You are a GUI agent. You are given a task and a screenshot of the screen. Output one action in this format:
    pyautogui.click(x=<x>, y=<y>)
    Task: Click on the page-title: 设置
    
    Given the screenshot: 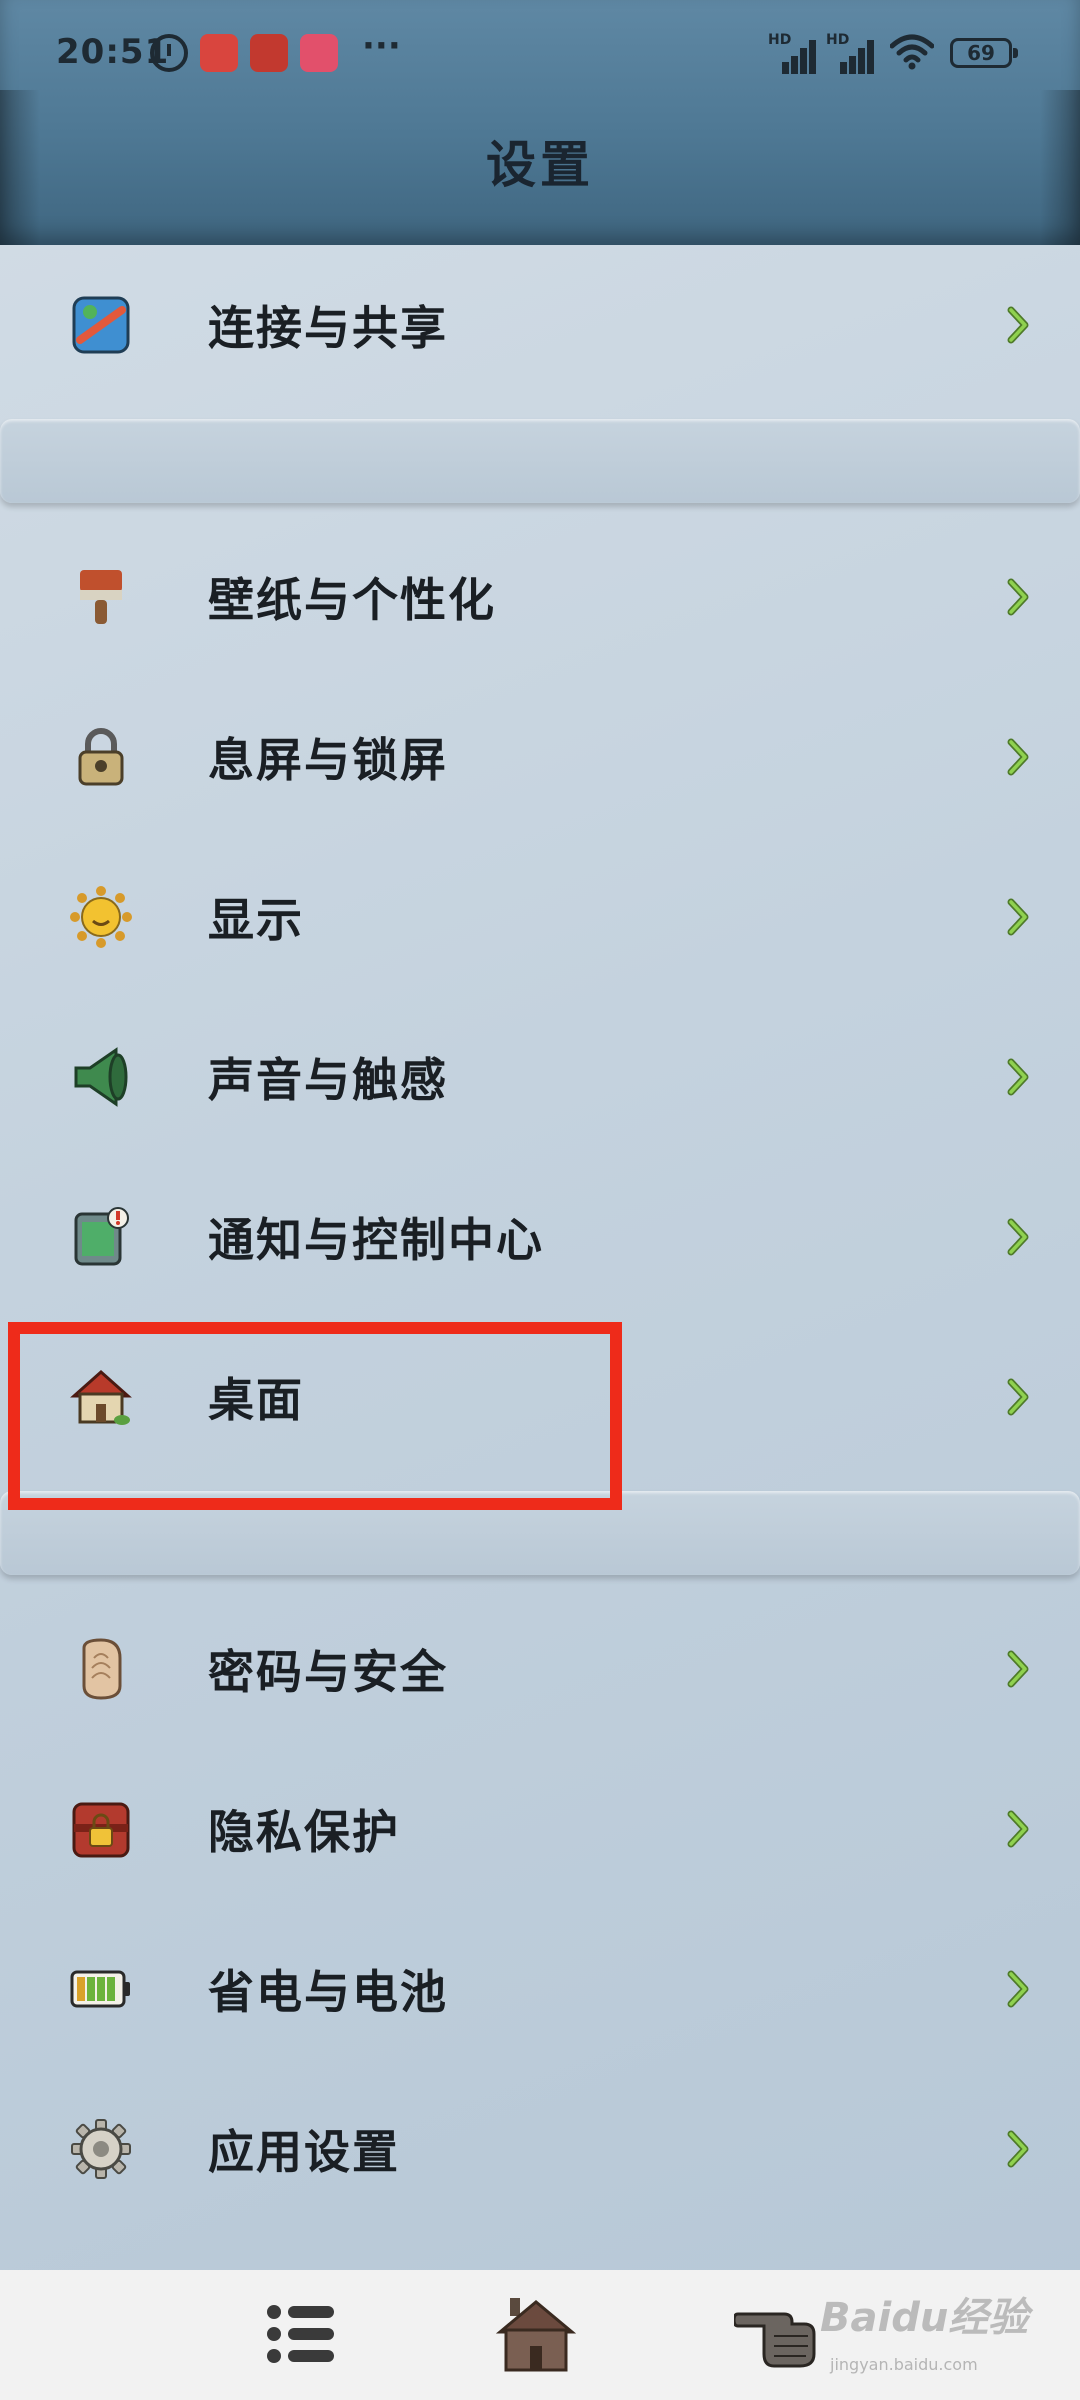 What is the action you would take?
    pyautogui.click(x=540, y=165)
    